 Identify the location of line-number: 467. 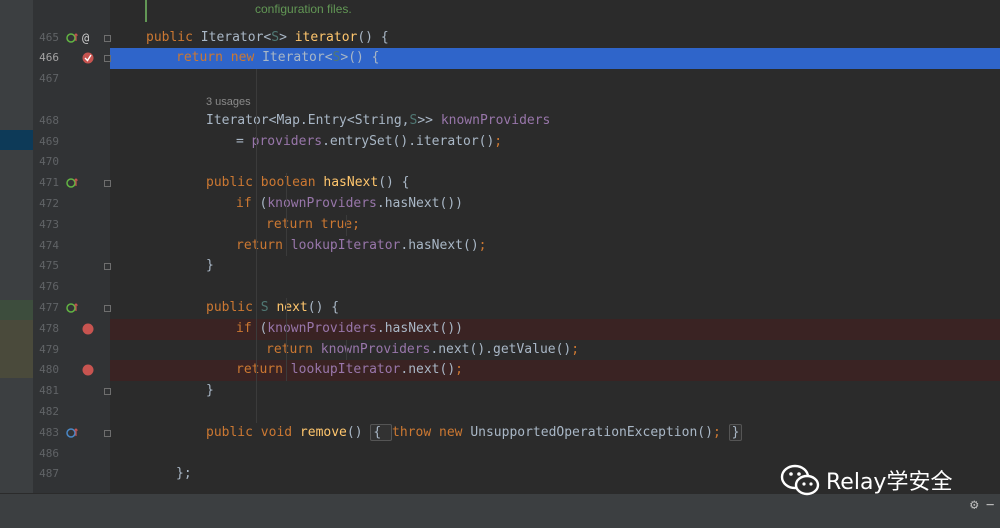
(46, 79).